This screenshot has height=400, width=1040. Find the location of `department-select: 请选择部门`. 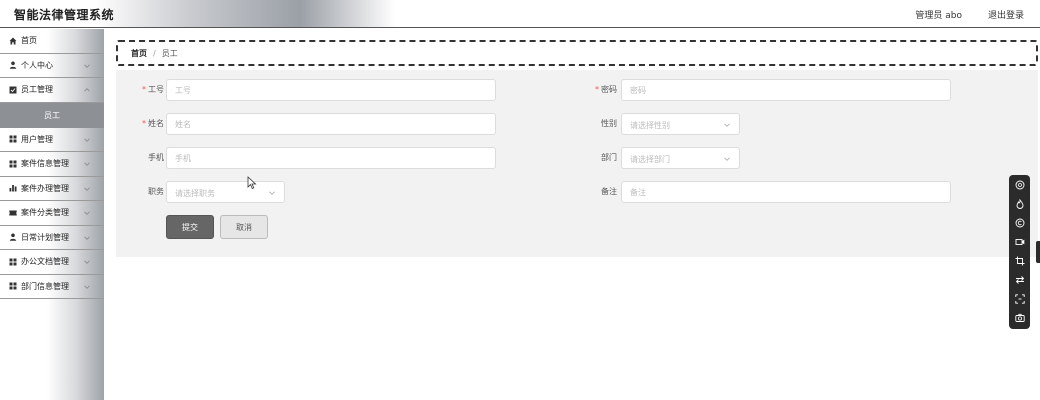

department-select: 请选择部门 is located at coordinates (680, 158).